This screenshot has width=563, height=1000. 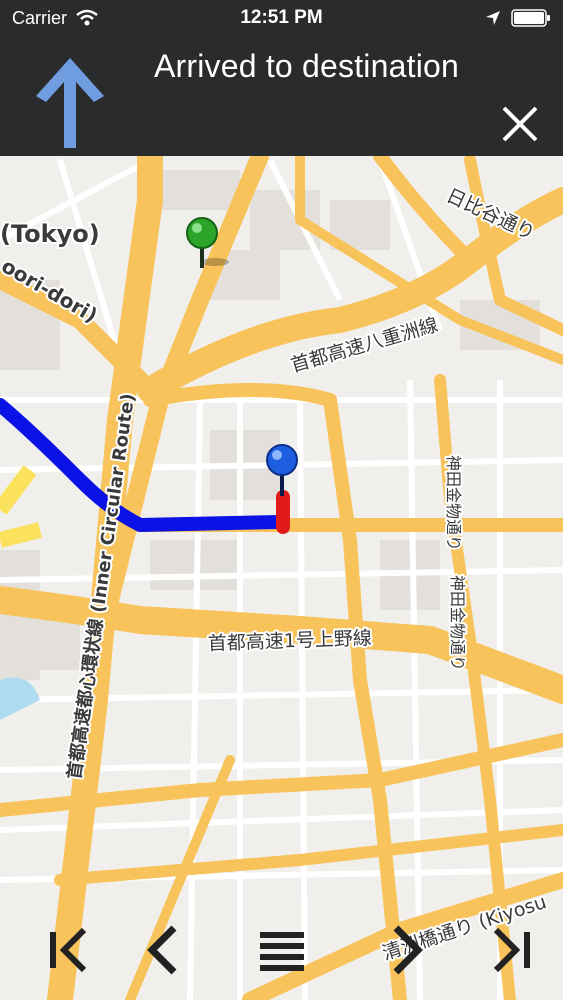 I want to click on status-left: Carrier, so click(x=55, y=18).